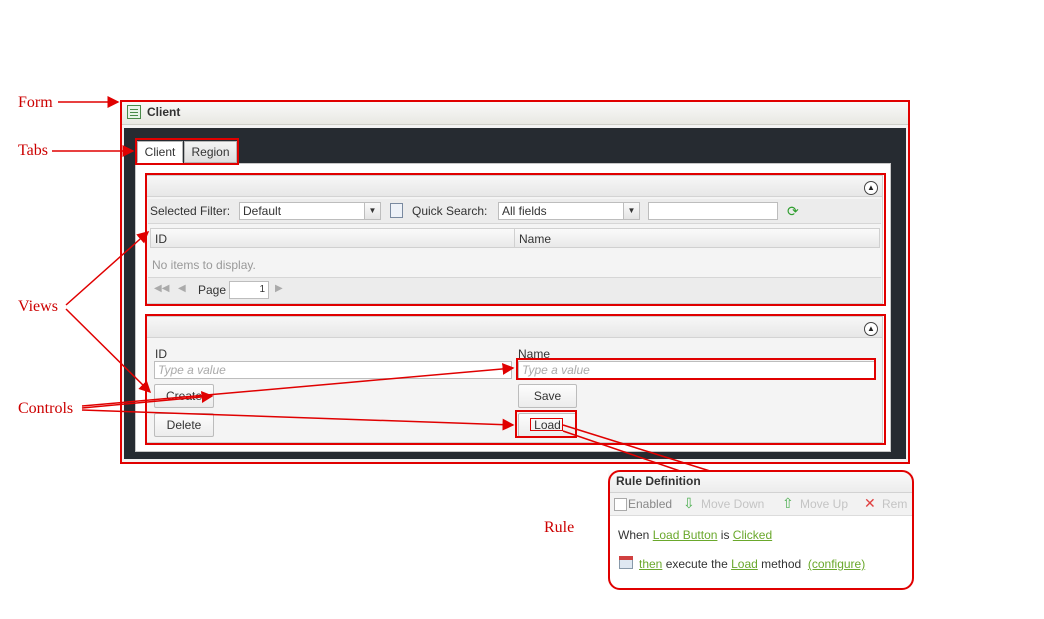  Describe the element at coordinates (298, 384) in the screenshot. I see `controls-arrow-name` at that location.